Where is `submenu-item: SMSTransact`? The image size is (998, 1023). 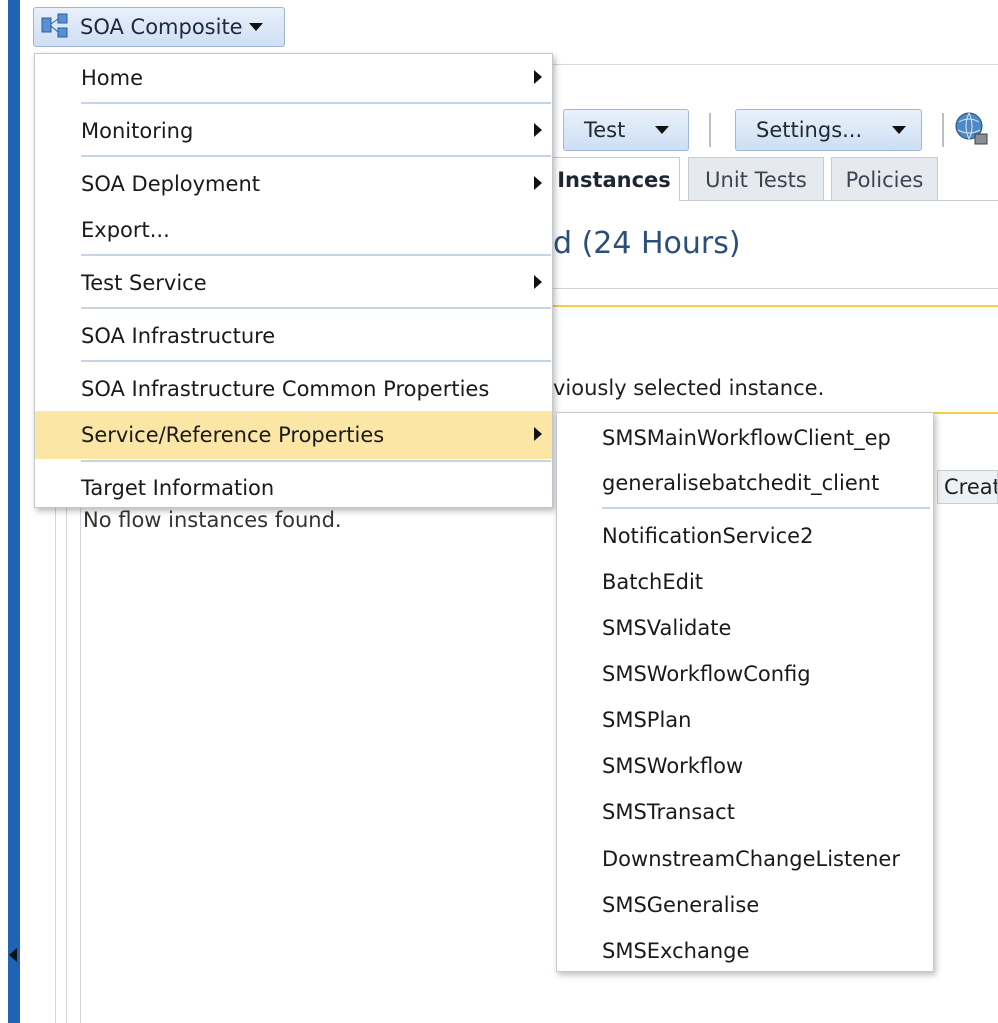
submenu-item: SMSTransact is located at coordinates (668, 812).